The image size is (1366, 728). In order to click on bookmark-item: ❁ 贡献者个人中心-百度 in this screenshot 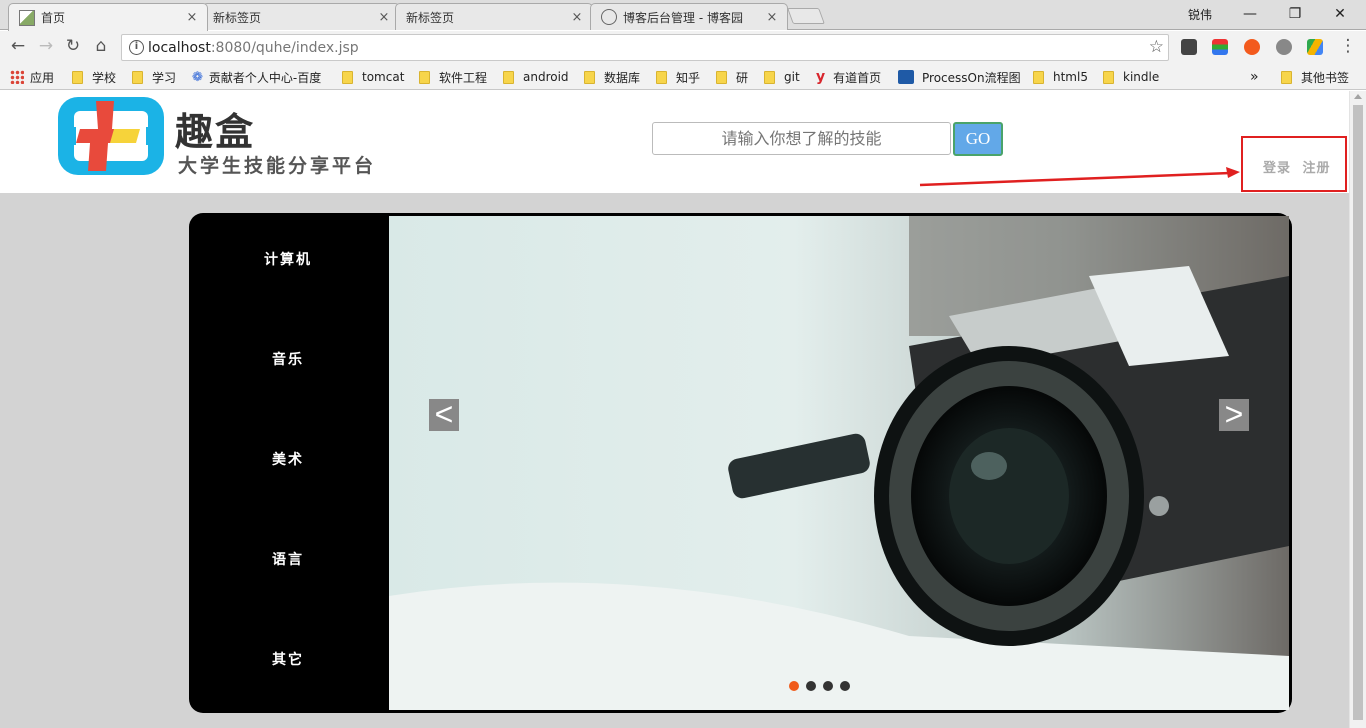, I will do `click(260, 77)`.